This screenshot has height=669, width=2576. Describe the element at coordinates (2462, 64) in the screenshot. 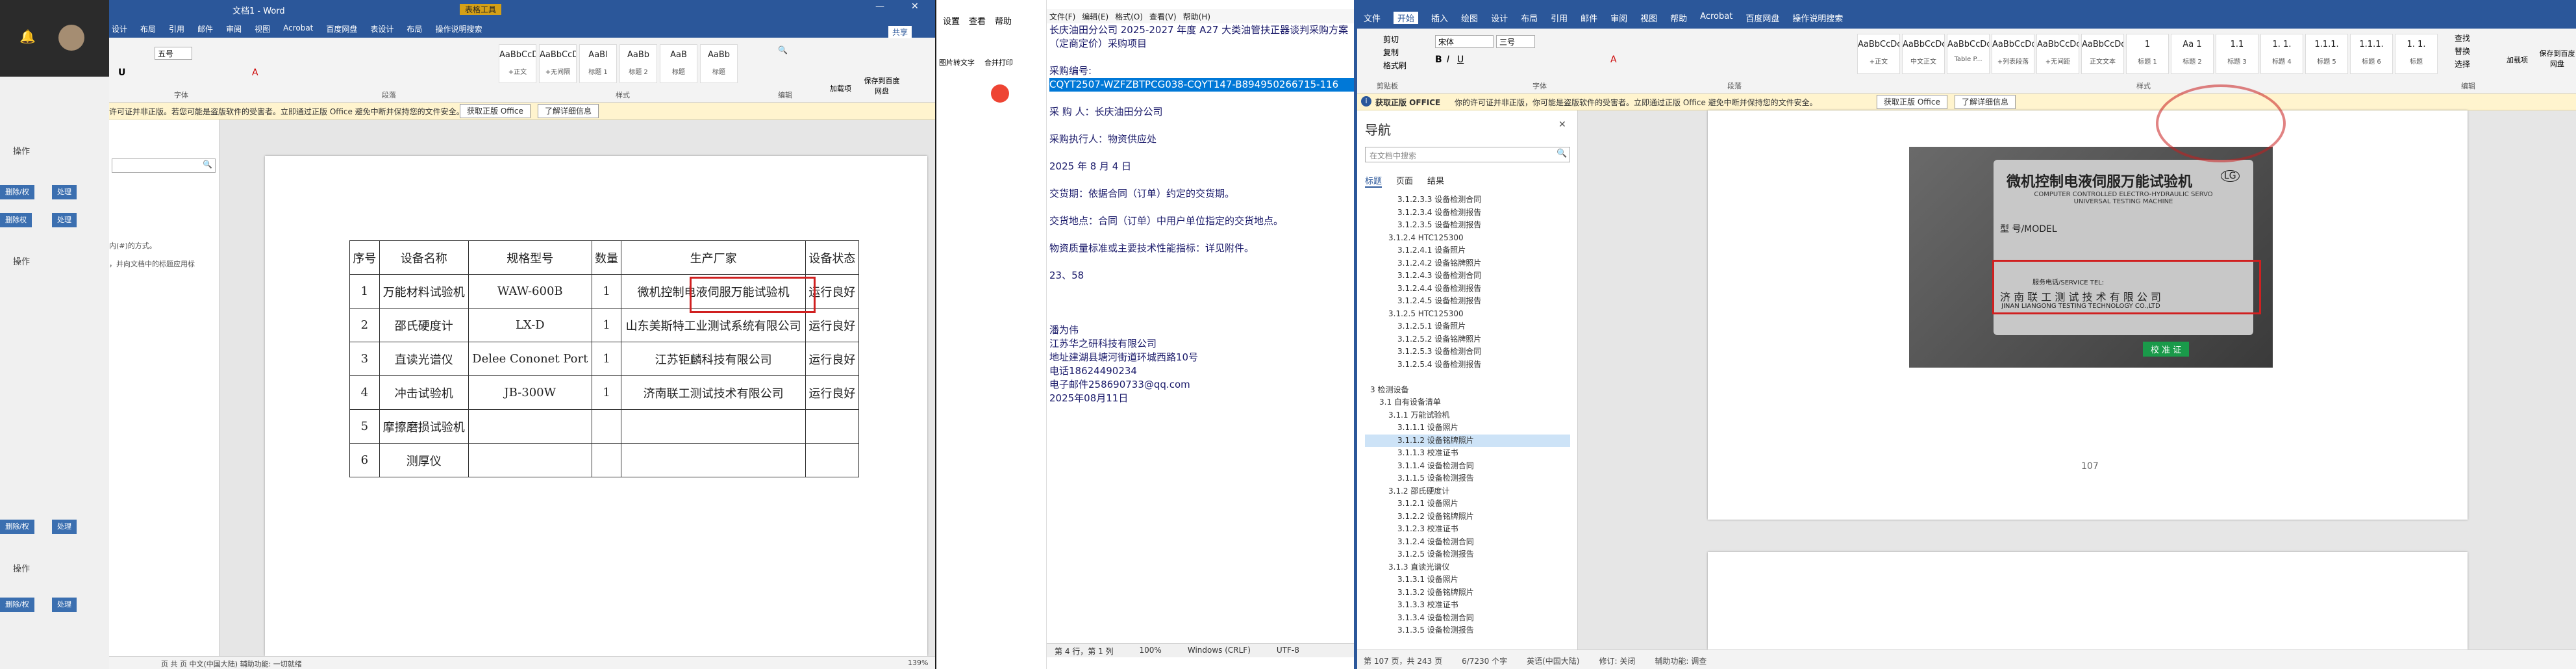

I see `select-button: 选择` at that location.